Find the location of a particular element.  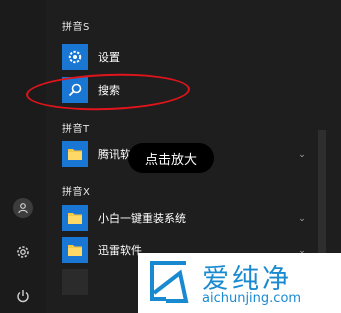

app-item-label: 迅雷软件 is located at coordinates (120, 250).